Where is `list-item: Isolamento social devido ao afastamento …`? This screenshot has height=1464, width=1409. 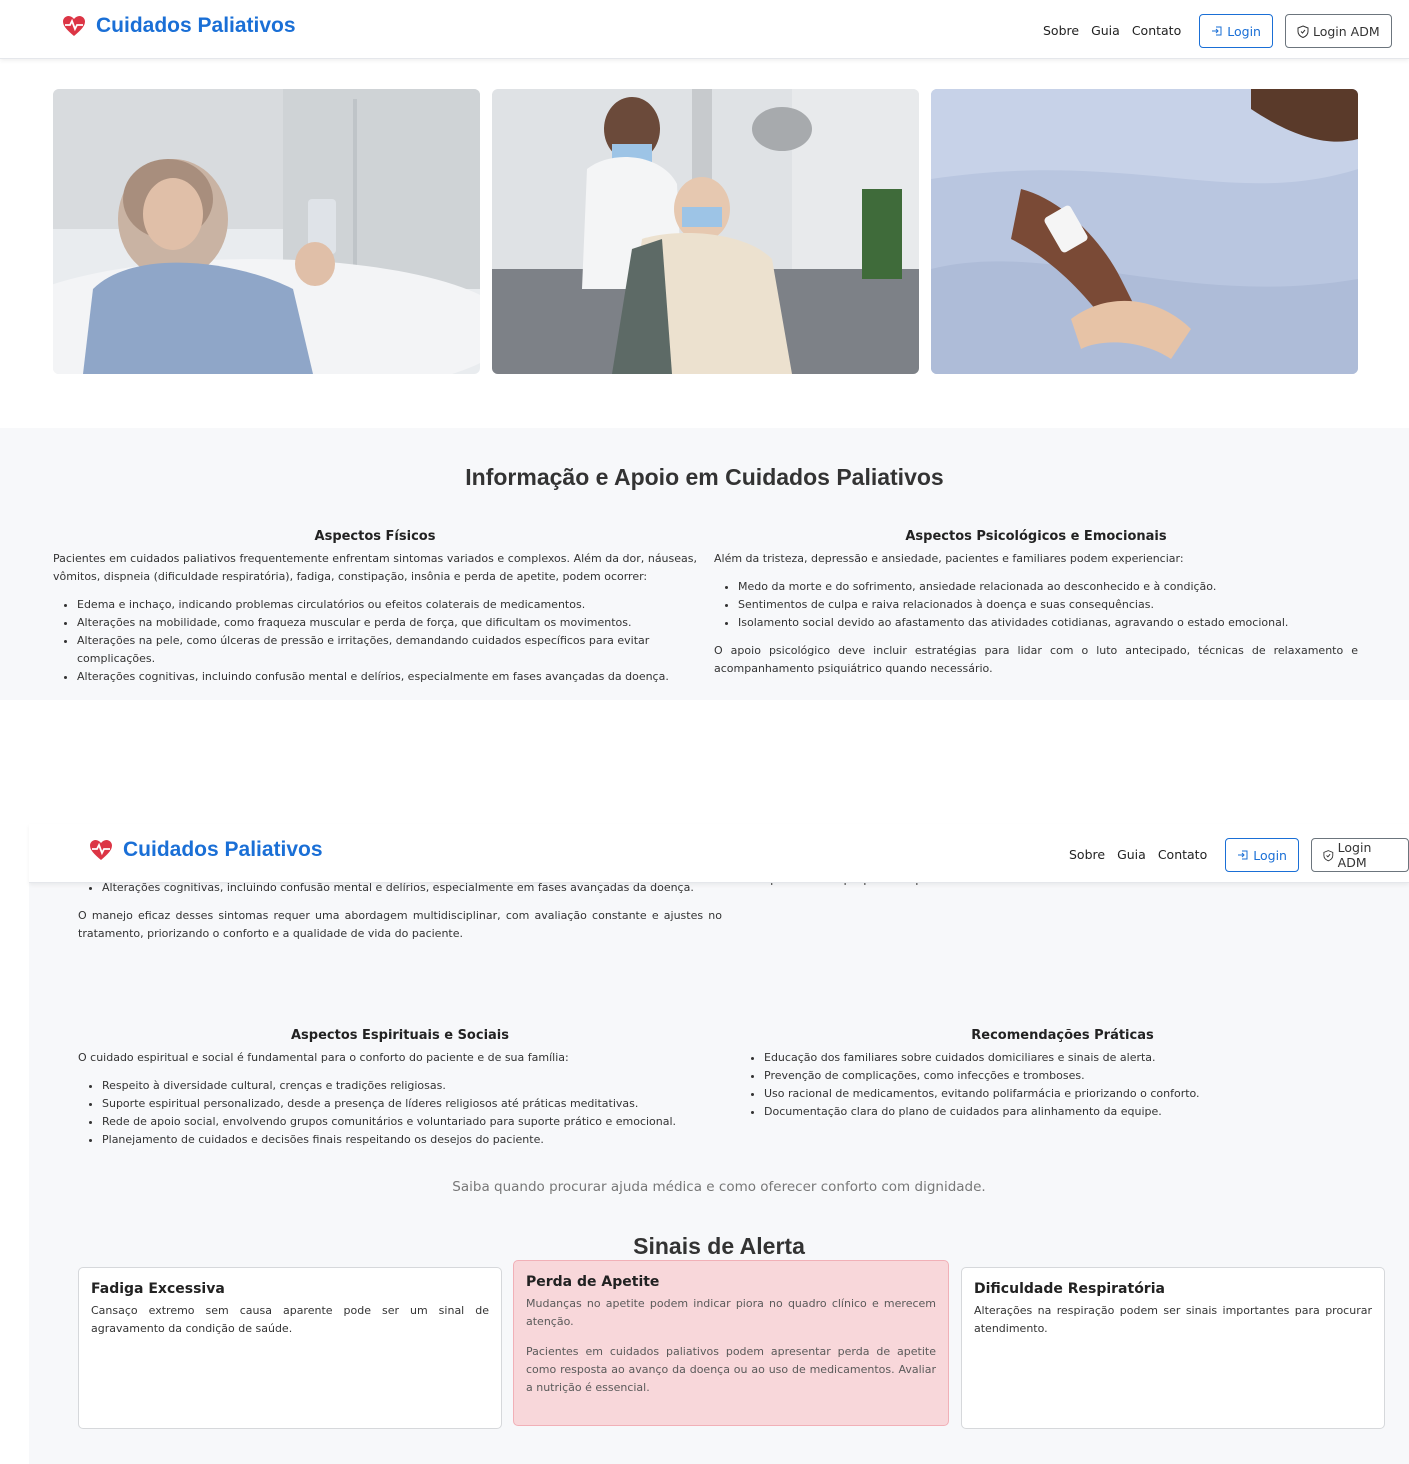 list-item: Isolamento social devido ao afastamento … is located at coordinates (1048, 623).